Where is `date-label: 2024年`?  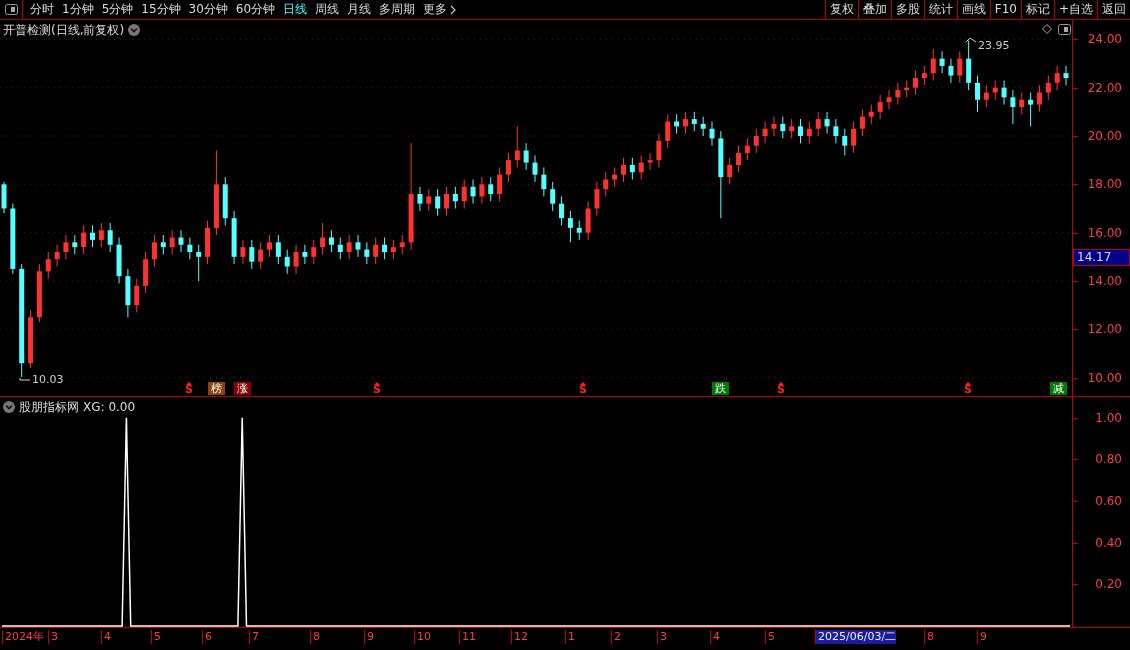 date-label: 2024年 is located at coordinates (23, 637).